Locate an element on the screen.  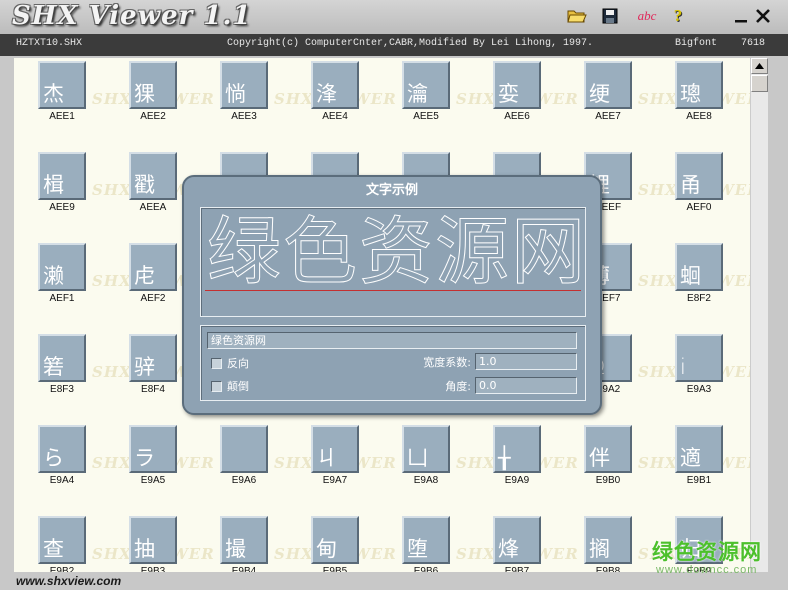
glyph-cell: 凵 E9A8 is located at coordinates (420, 457).